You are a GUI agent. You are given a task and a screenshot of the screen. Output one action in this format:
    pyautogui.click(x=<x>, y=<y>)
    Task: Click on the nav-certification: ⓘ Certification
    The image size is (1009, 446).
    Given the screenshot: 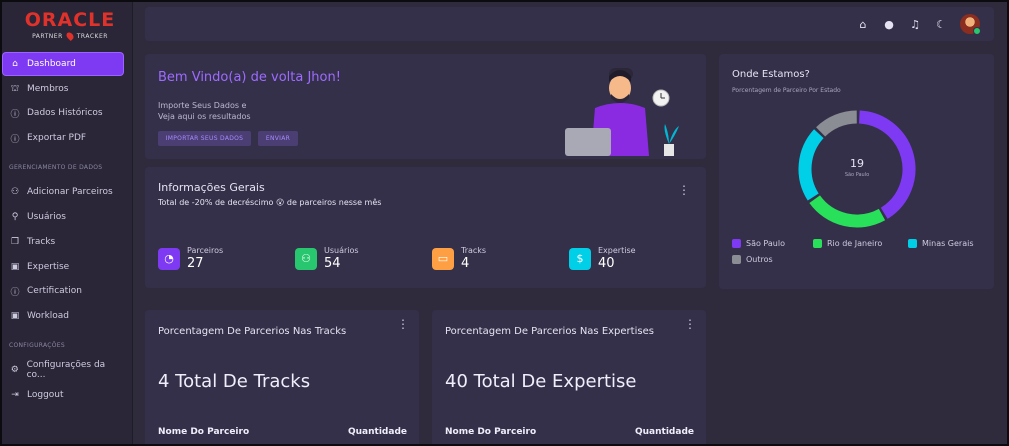 What is the action you would take?
    pyautogui.click(x=63, y=291)
    